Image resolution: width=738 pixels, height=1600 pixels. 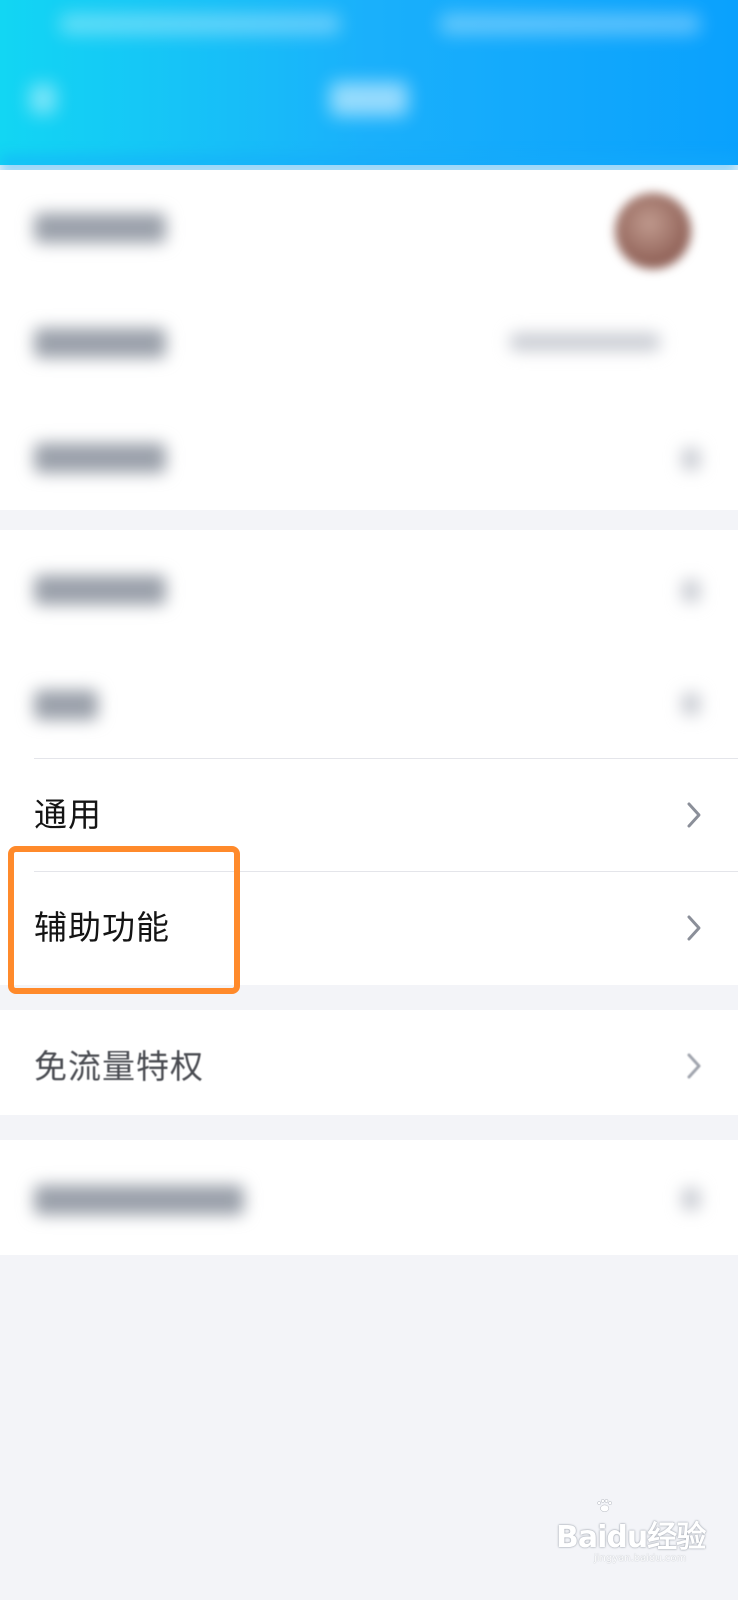 I want to click on avatar, so click(x=653, y=231).